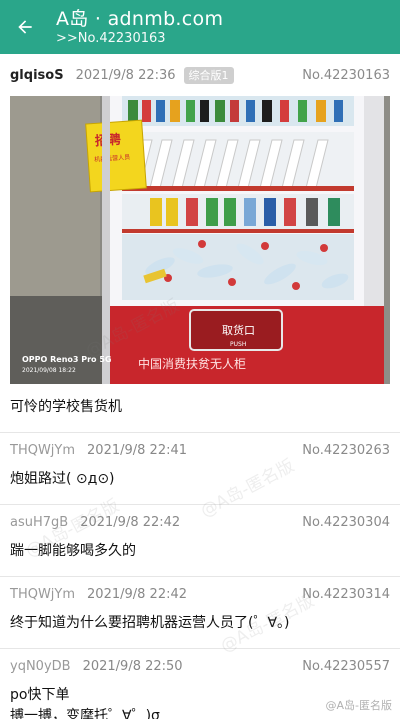 This screenshot has height=719, width=400. I want to click on app-bar: A岛 · adnmb.com >>No.42230163, so click(200, 27).